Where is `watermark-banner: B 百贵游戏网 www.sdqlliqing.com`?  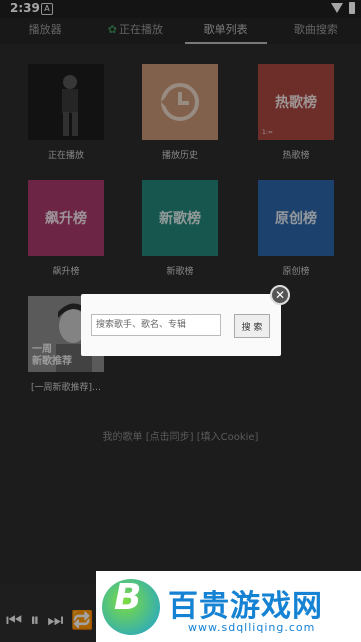
watermark-banner: B 百贵游戏网 www.sdqlliqing.com is located at coordinates (228, 606).